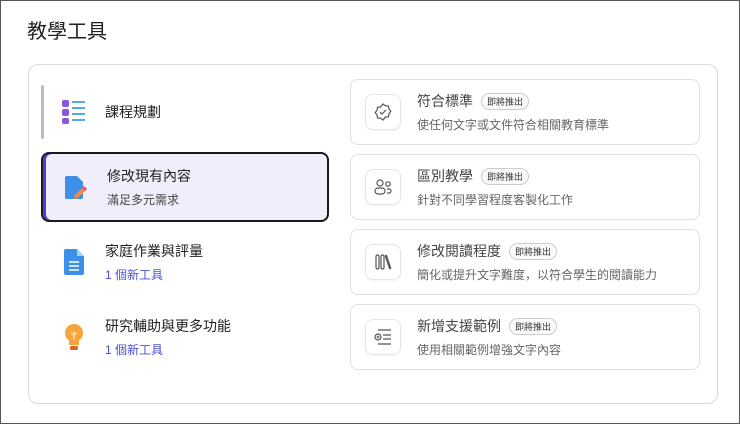 The height and width of the screenshot is (424, 740). Describe the element at coordinates (185, 187) in the screenshot. I see `category-modify-content: 修改現有內容 滿足多元需求` at that location.